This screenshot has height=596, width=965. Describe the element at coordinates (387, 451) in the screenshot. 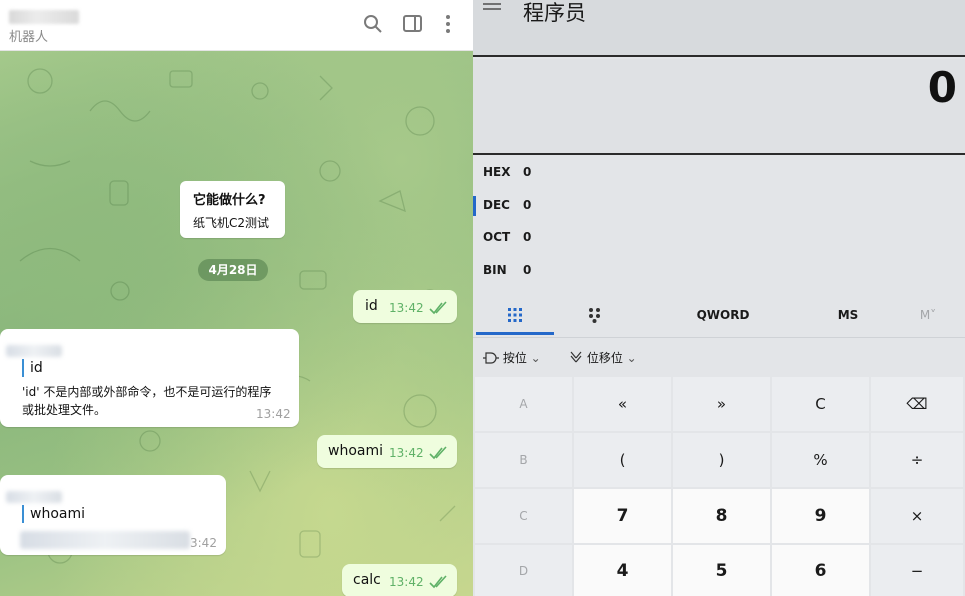

I see `outgoing-message: whoami 13:42` at that location.